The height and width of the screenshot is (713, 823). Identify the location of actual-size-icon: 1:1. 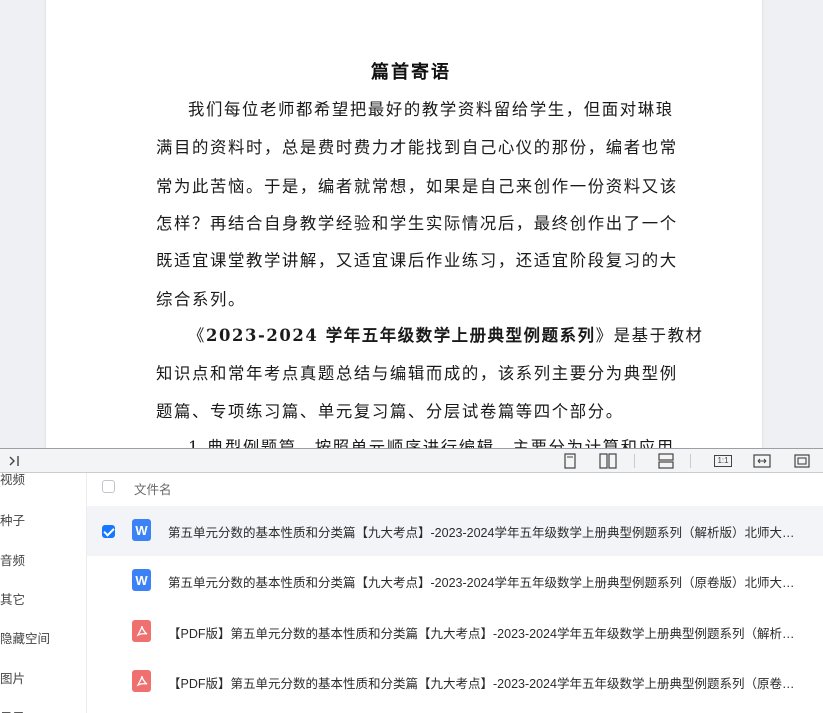
(723, 461).